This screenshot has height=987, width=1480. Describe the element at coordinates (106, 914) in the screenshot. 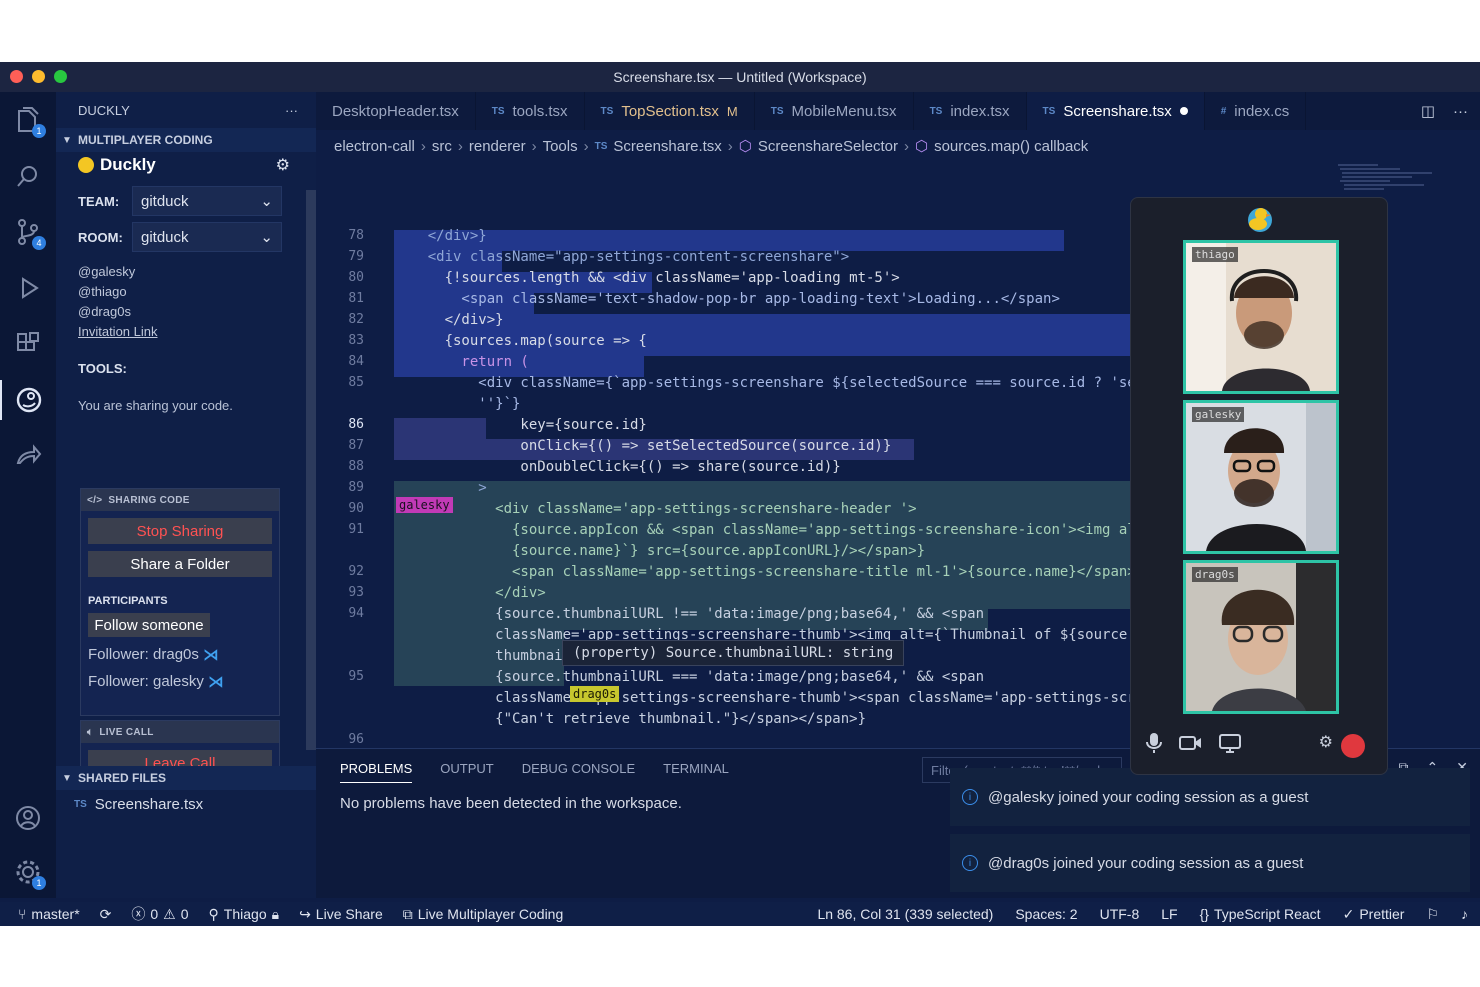

I see `sync-icon: ⟳` at that location.